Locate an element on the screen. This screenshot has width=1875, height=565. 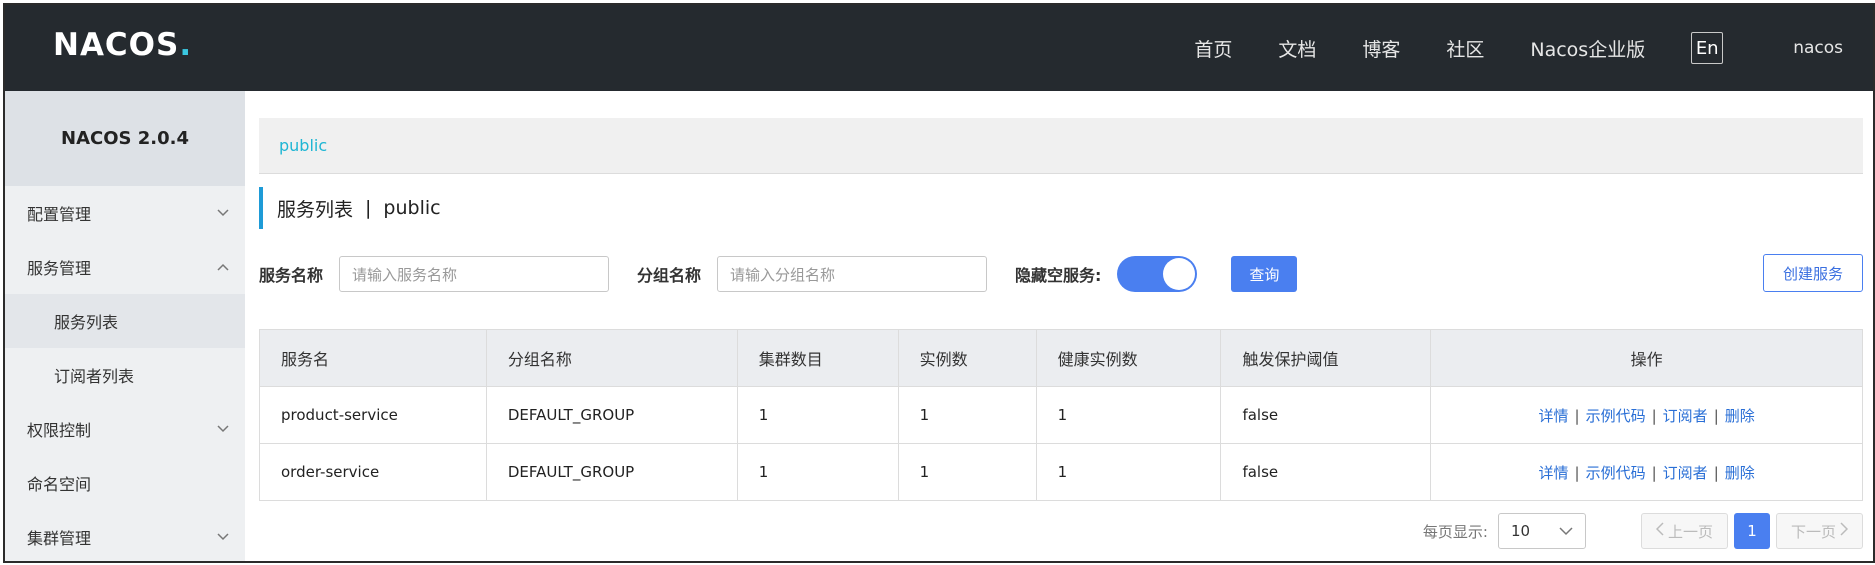
user-name: nacos is located at coordinates (1818, 48).